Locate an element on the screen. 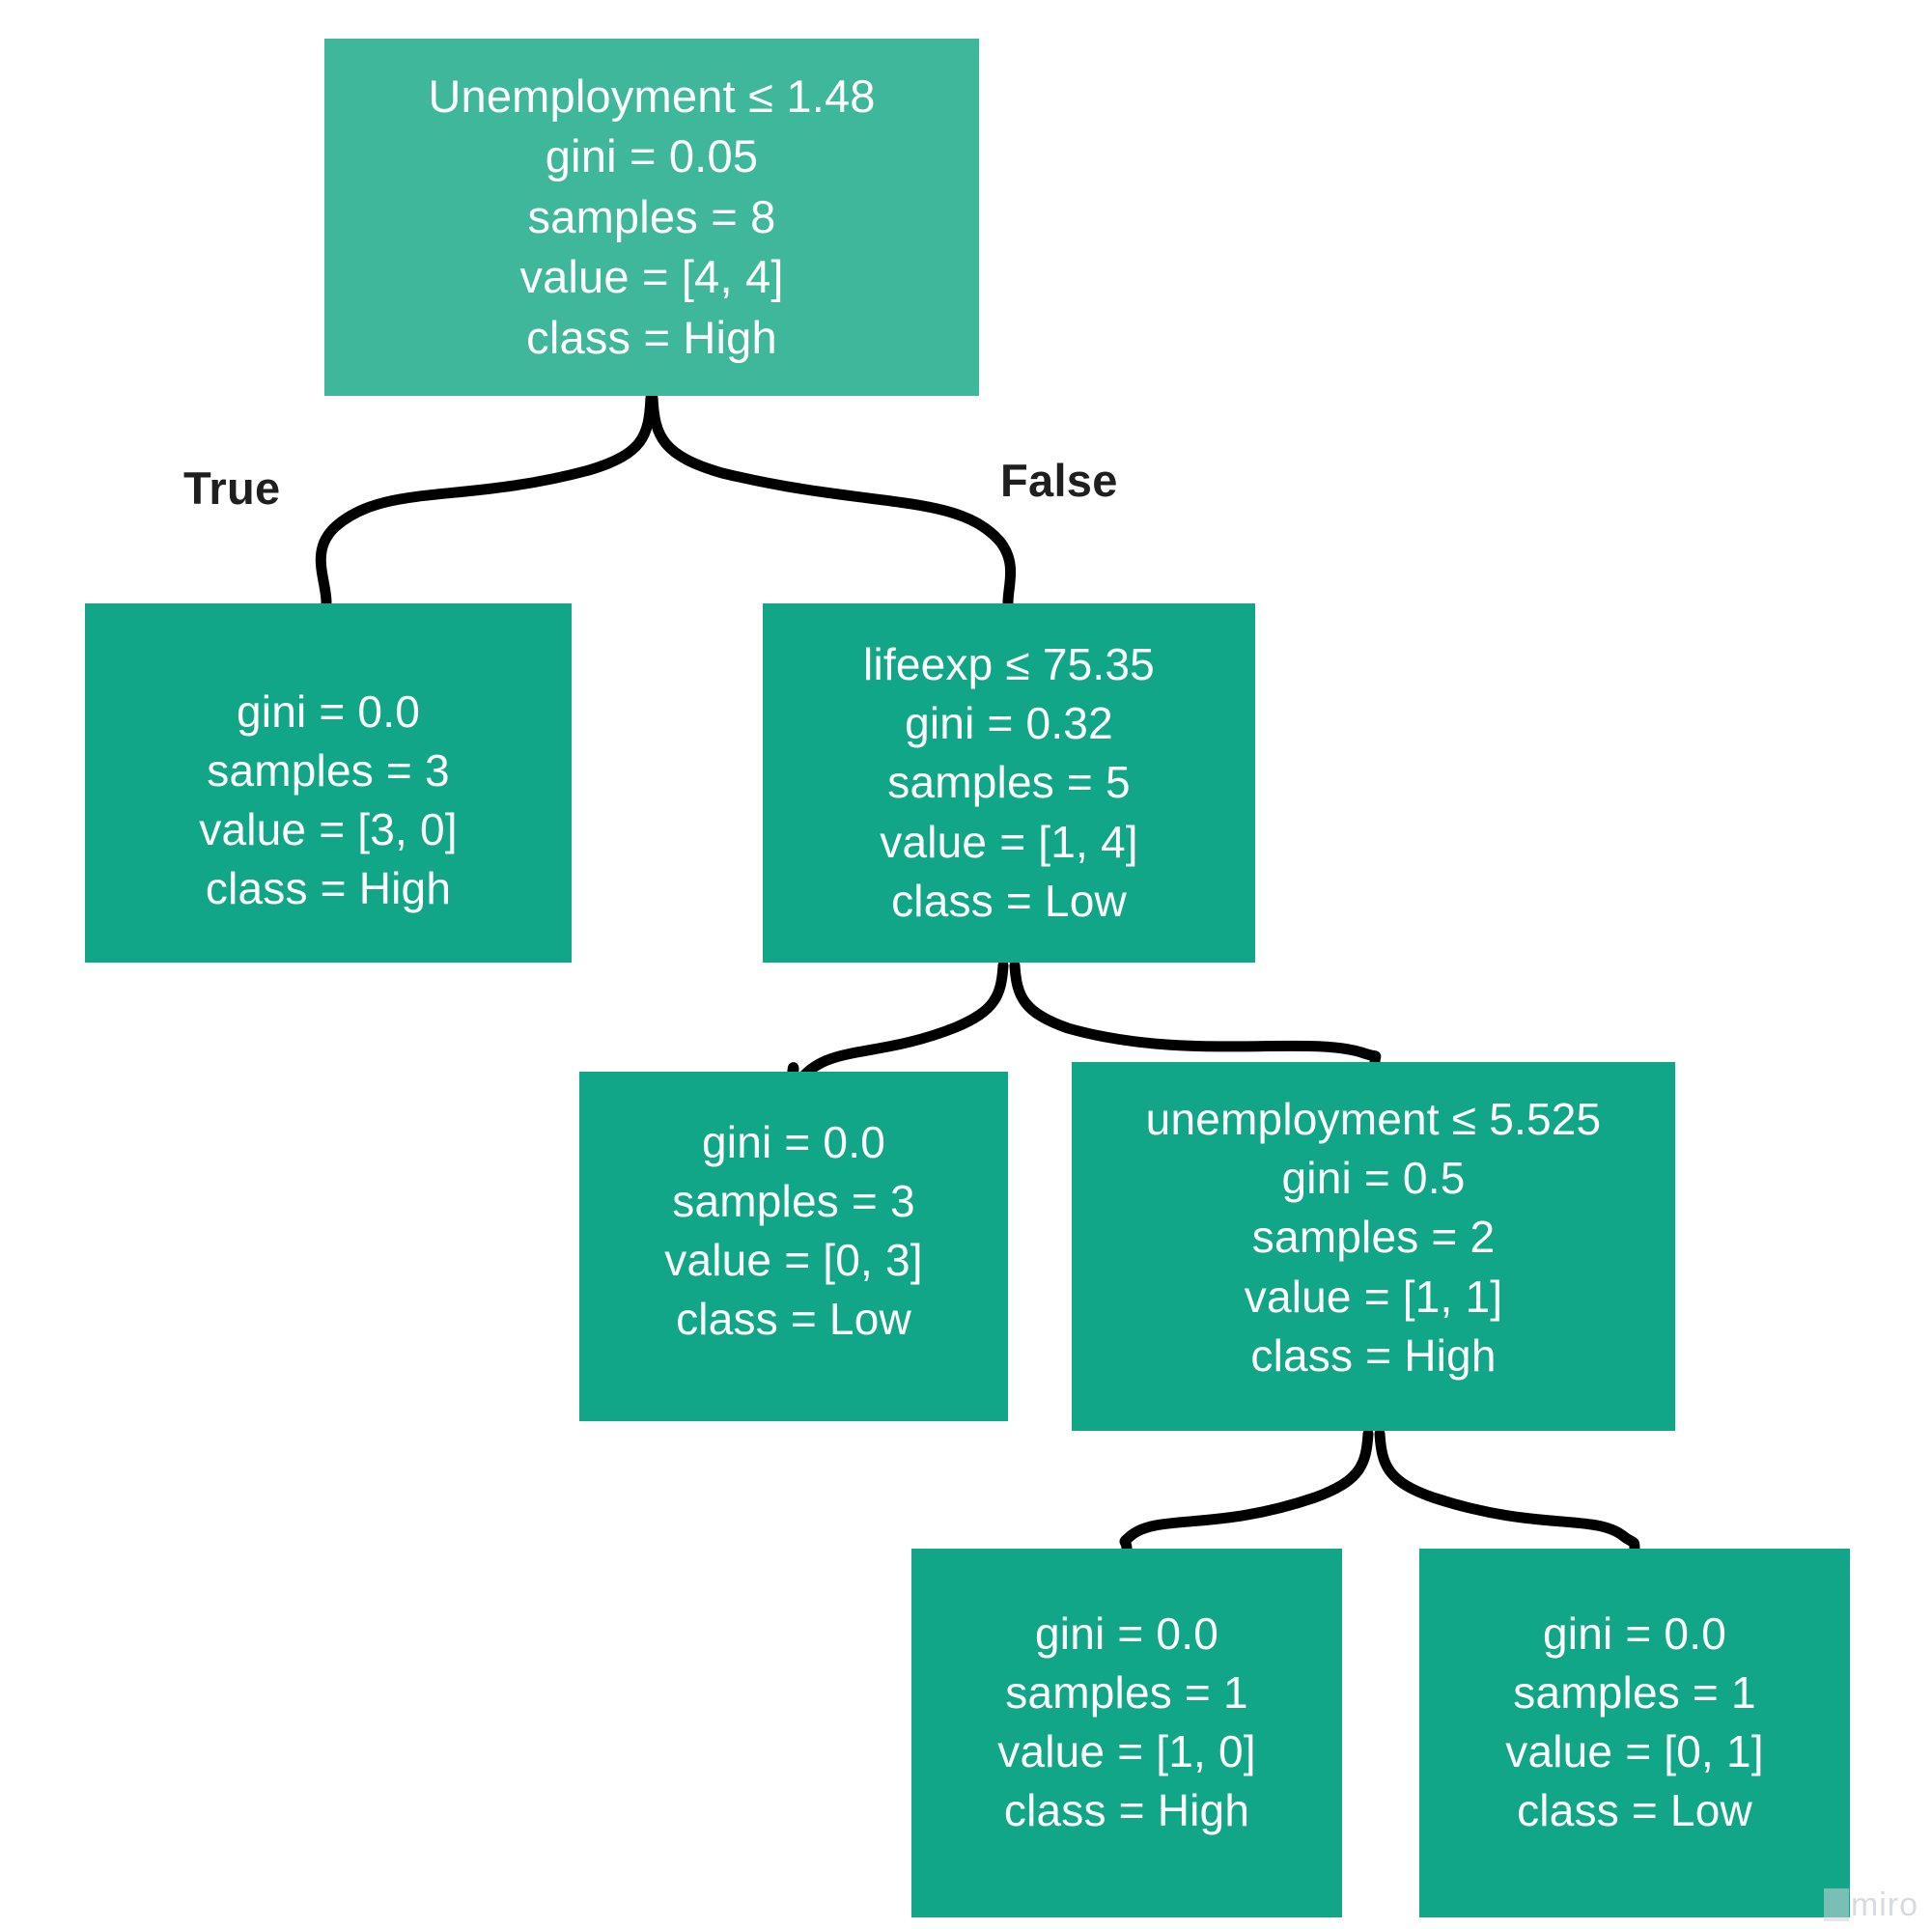 This screenshot has height=1929, width=1932. node-root-line-value: value = [4, 4] is located at coordinates (652, 277).